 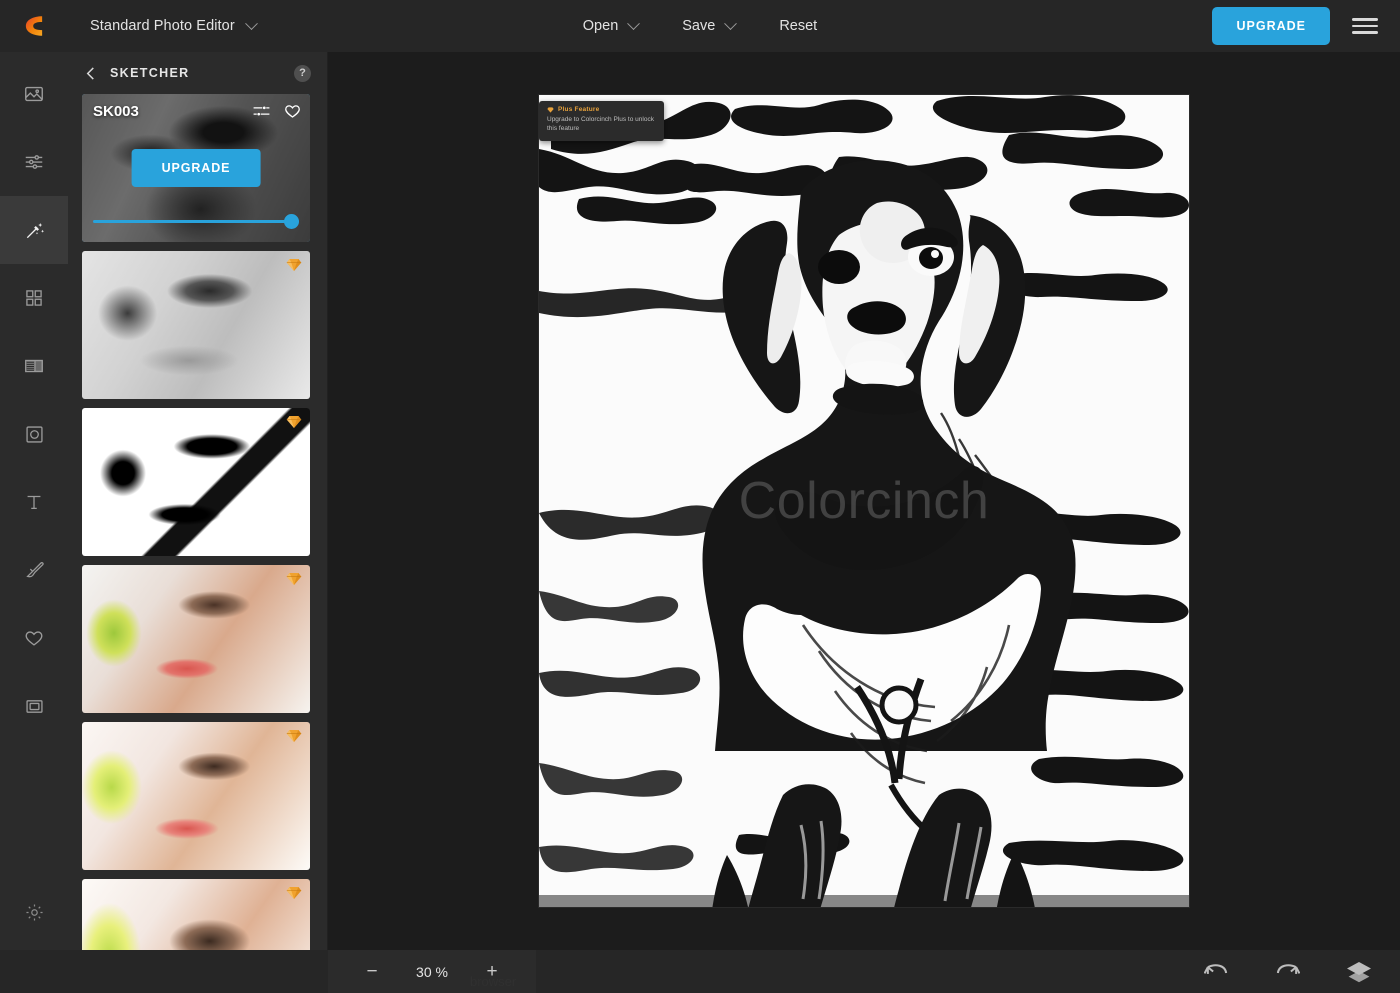 I want to click on panel-title: SKETCHER, so click(x=150, y=73).